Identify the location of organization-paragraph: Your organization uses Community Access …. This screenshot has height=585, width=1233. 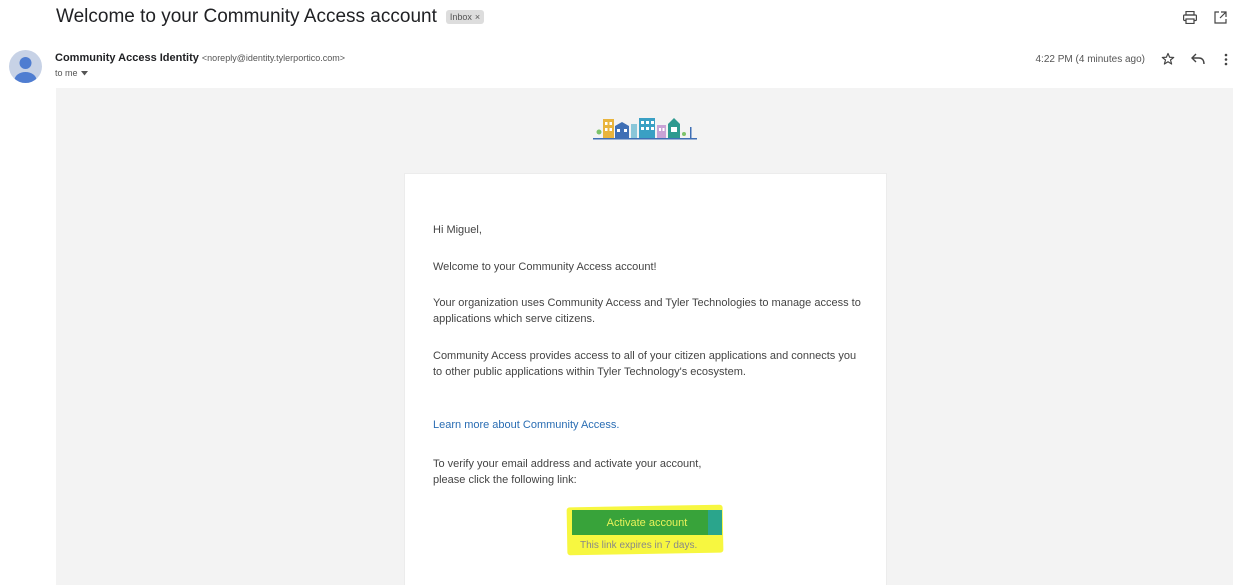
(647, 311).